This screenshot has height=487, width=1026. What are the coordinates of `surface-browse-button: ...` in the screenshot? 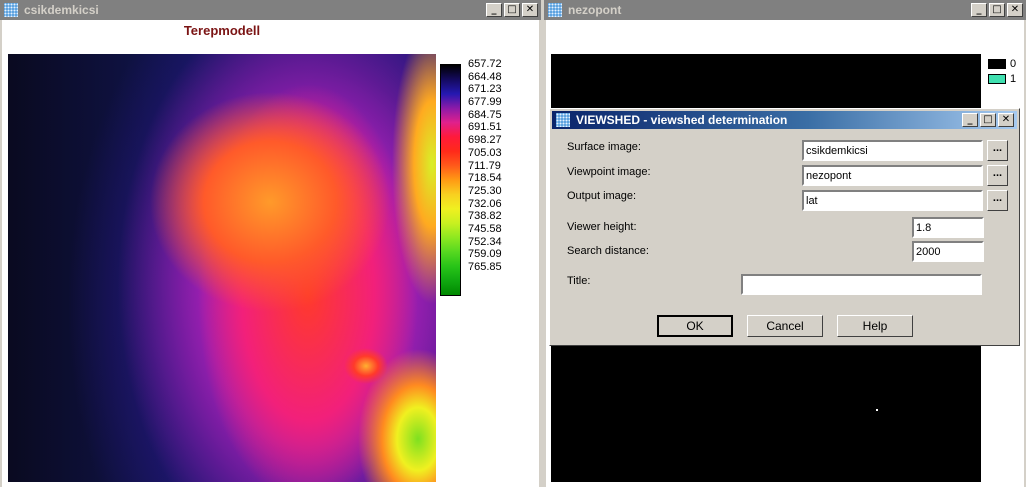 It's located at (997, 150).